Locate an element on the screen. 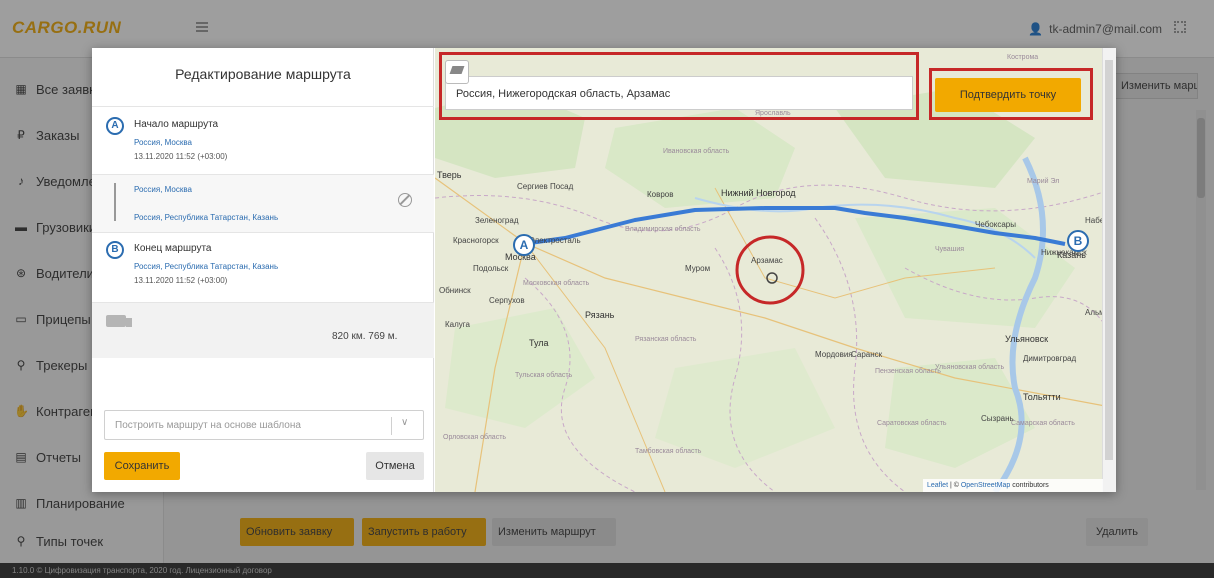 Image resolution: width=1214 pixels, height=578 pixels. point-b-label: Конец маршрута is located at coordinates (173, 248).